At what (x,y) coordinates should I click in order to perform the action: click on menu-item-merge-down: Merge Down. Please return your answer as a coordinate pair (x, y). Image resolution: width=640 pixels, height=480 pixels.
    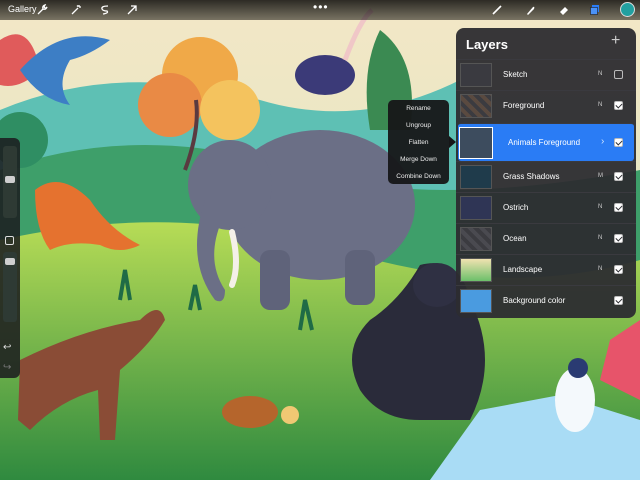
    Looking at the image, I should click on (418, 159).